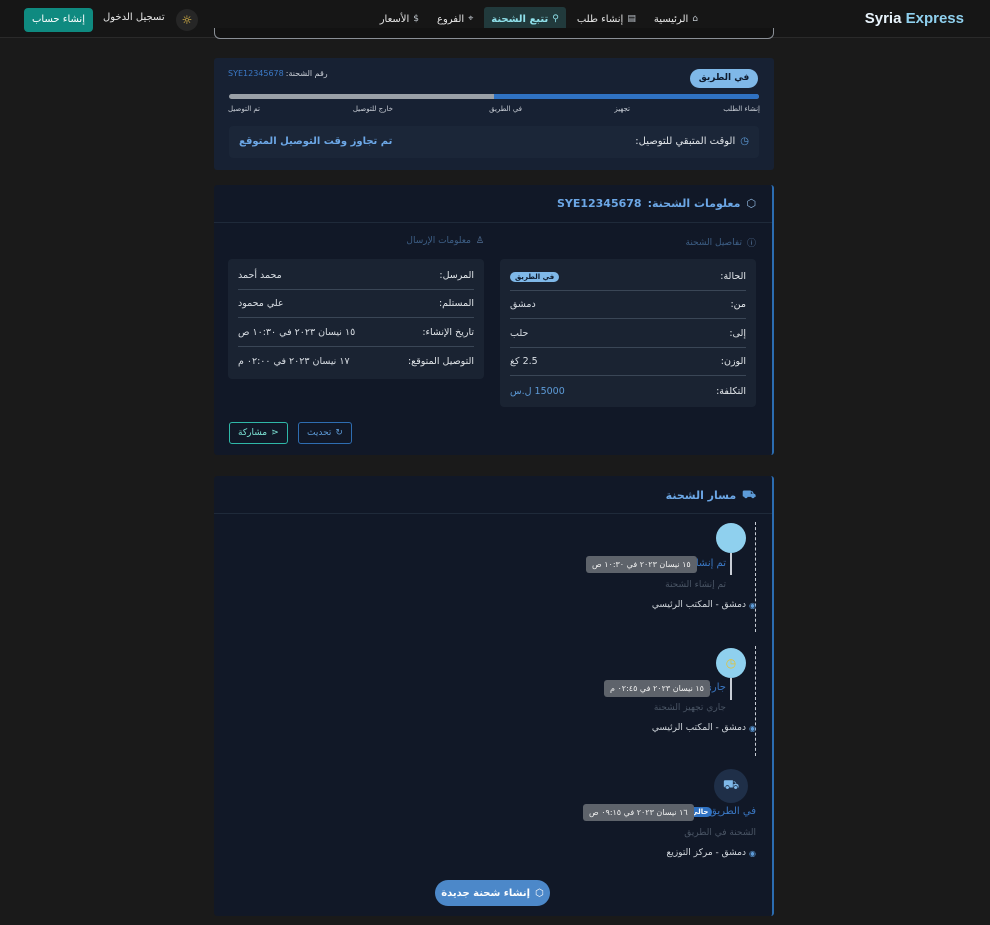 The height and width of the screenshot is (925, 990). Describe the element at coordinates (599, 203) in the screenshot. I see `info-tracking-number: SYE12345678` at that location.